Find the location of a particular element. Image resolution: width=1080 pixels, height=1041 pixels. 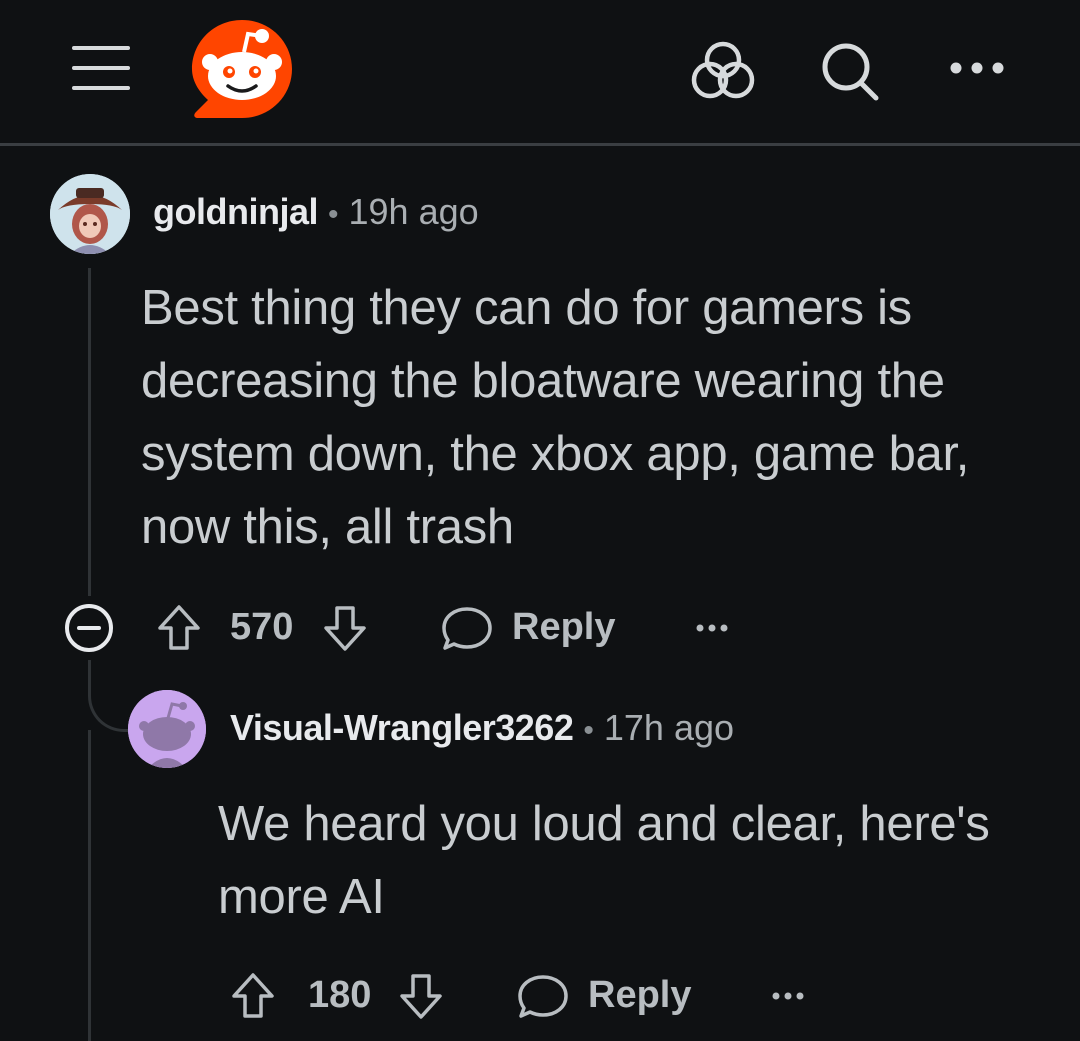

comment-timestamp: 17h ago is located at coordinates (669, 727).